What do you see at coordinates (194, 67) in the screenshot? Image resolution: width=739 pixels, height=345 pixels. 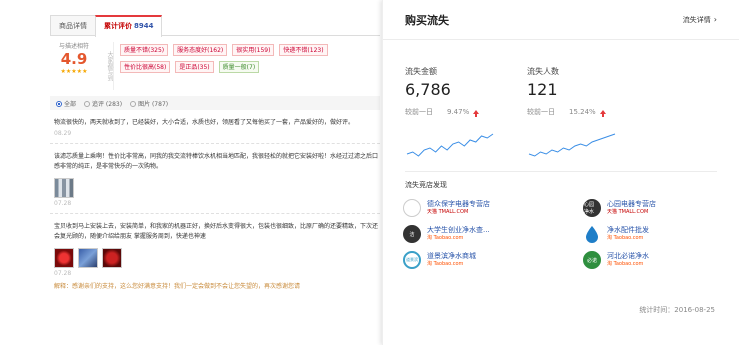 I see `impression-tag: 是正品(35)` at bounding box center [194, 67].